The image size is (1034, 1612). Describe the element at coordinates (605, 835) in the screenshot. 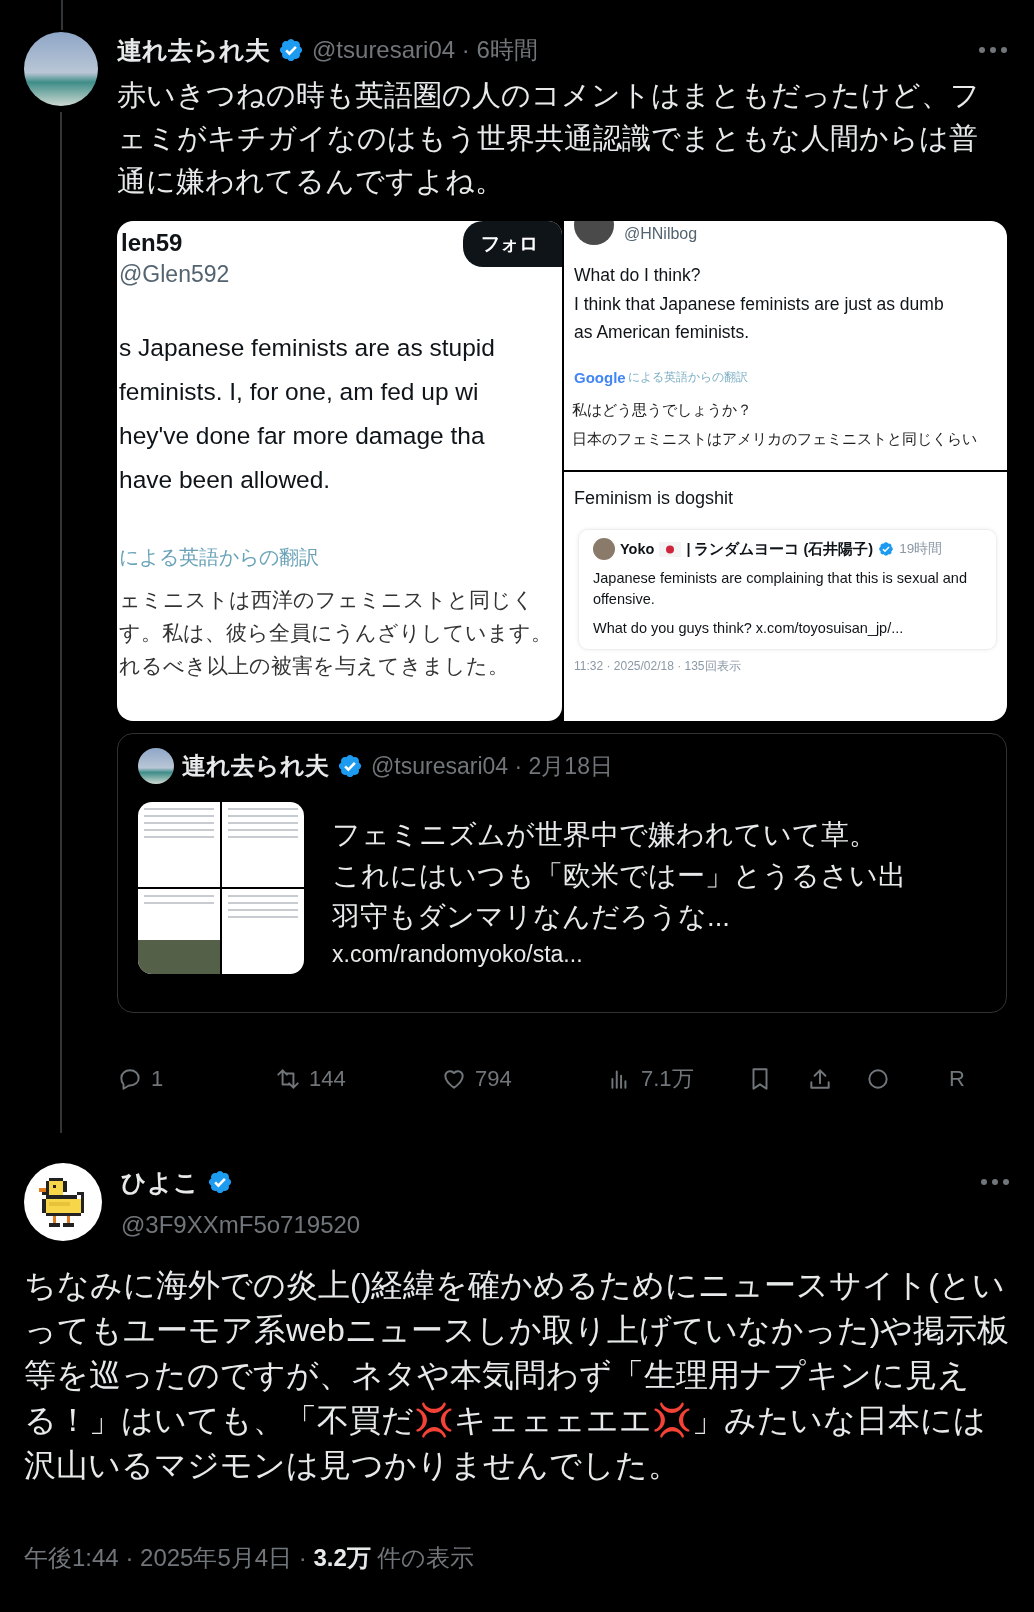

I see `quoted-post-text: フェミニズムが世界中で嫌われていて草。` at that location.